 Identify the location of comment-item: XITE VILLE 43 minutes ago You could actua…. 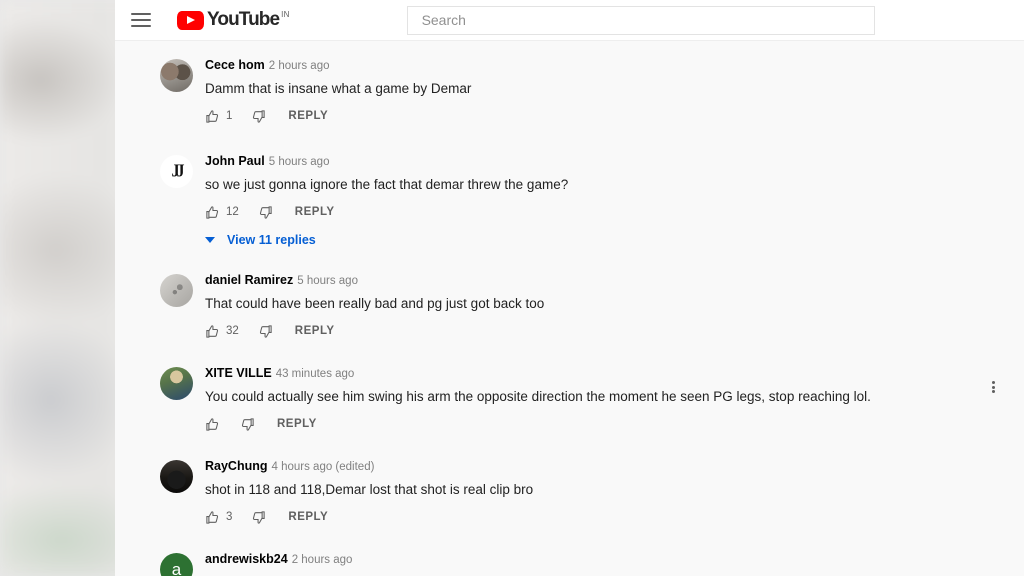
(569, 398).